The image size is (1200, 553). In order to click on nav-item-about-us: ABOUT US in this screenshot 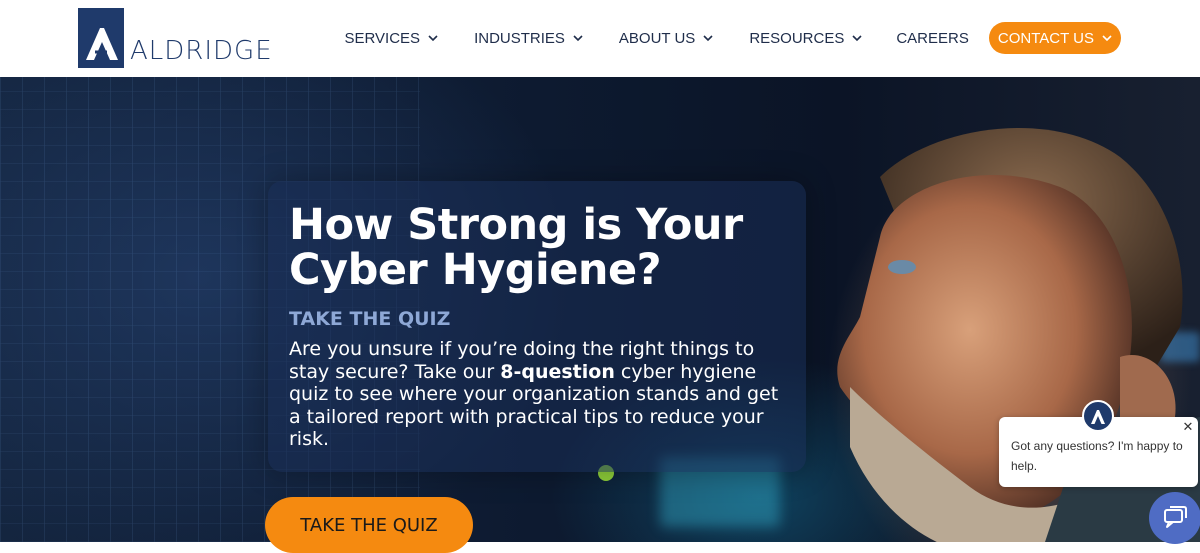, I will do `click(666, 38)`.